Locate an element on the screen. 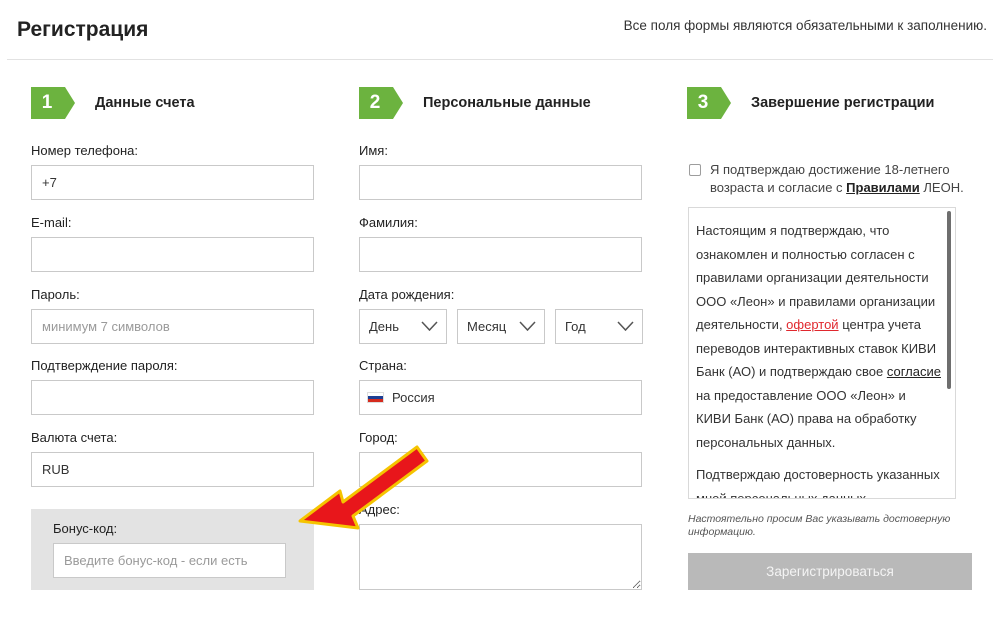 This screenshot has width=1000, height=630. birth-year-select: Год is located at coordinates (599, 326).